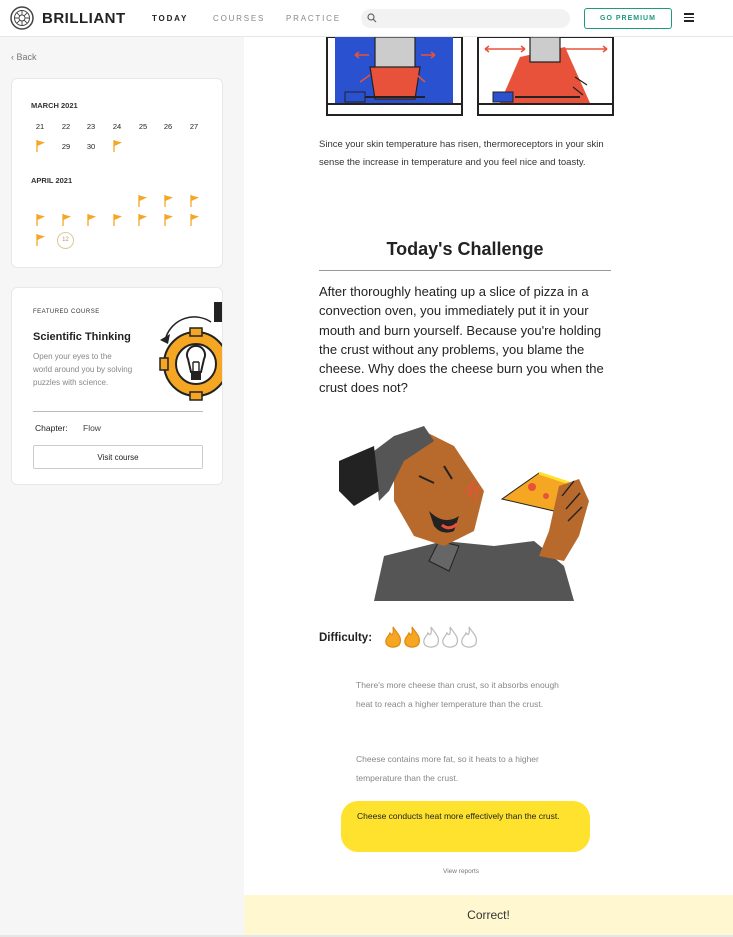 The image size is (733, 937). I want to click on back-label: Back, so click(26, 57).